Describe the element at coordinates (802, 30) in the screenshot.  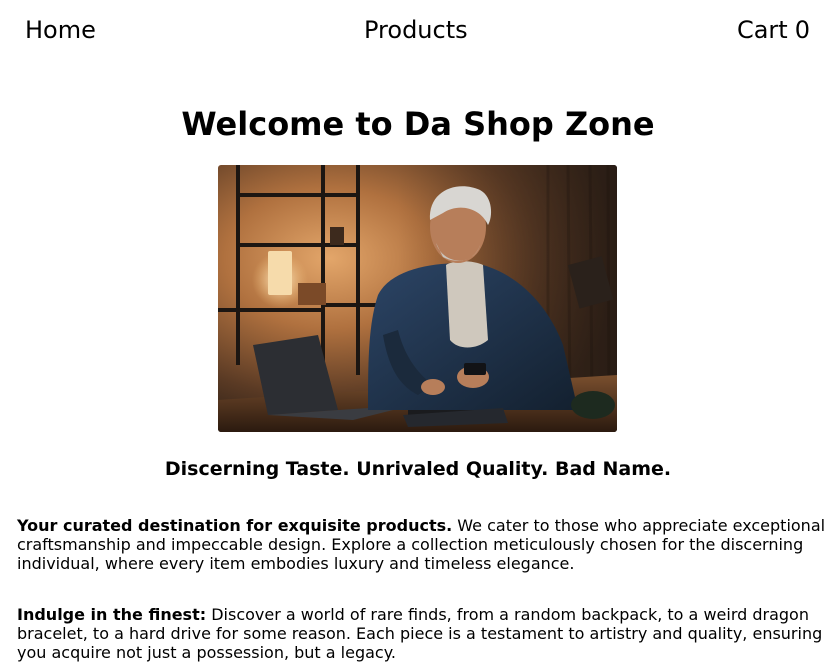
I see `cart-count: 0` at that location.